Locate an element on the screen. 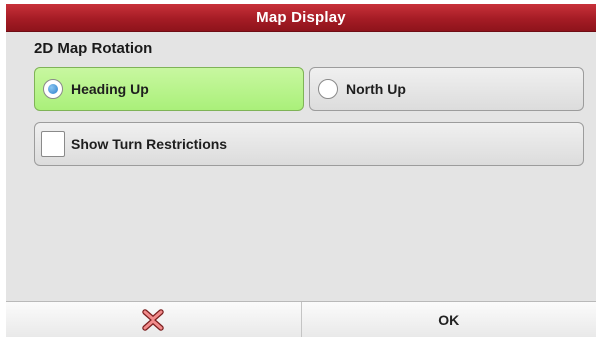 This screenshot has height=339, width=602. show-turn-restrictions-option: Show Turn Restrictions is located at coordinates (309, 144).